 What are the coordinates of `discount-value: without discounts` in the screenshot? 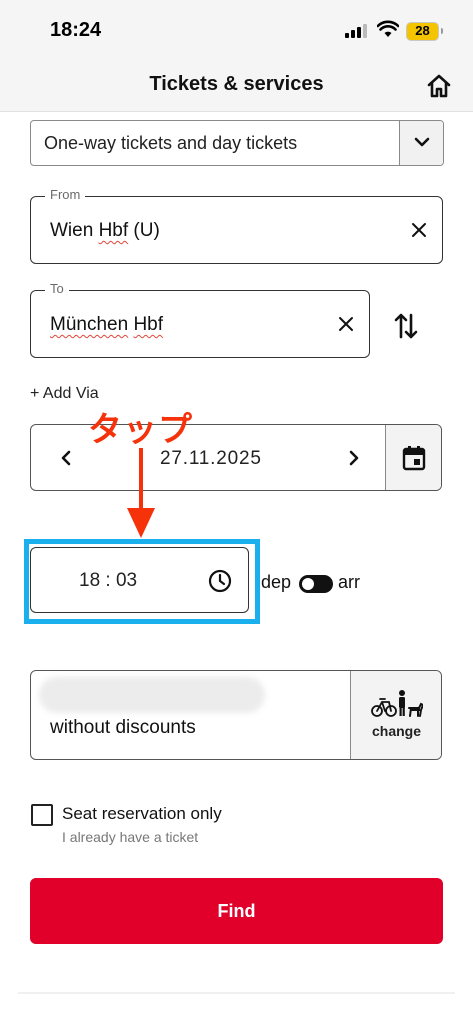 It's located at (123, 727).